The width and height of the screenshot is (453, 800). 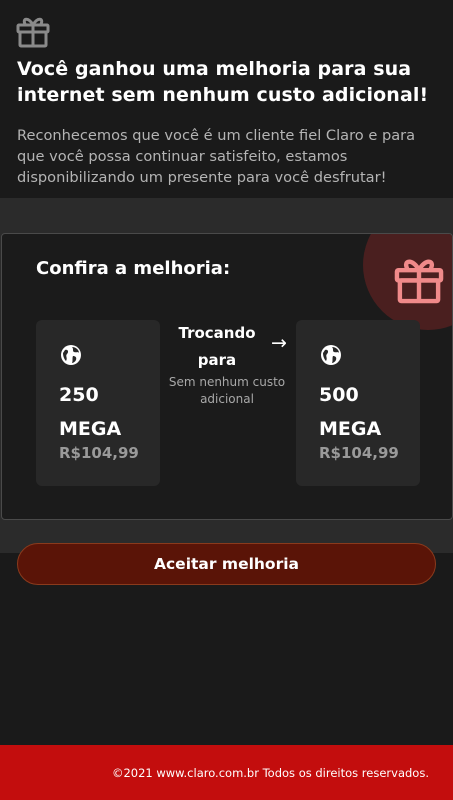 I want to click on accept-upgrade-button: Aceitar melhoria, so click(x=226, y=564).